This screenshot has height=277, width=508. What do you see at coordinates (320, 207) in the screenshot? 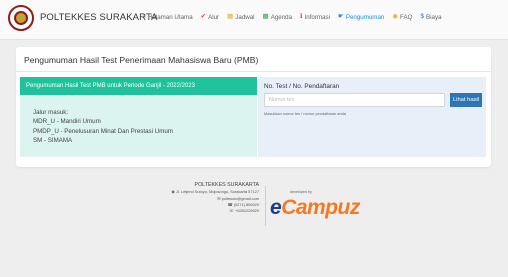
I see `ecampuz-rest: Campuz` at bounding box center [320, 207].